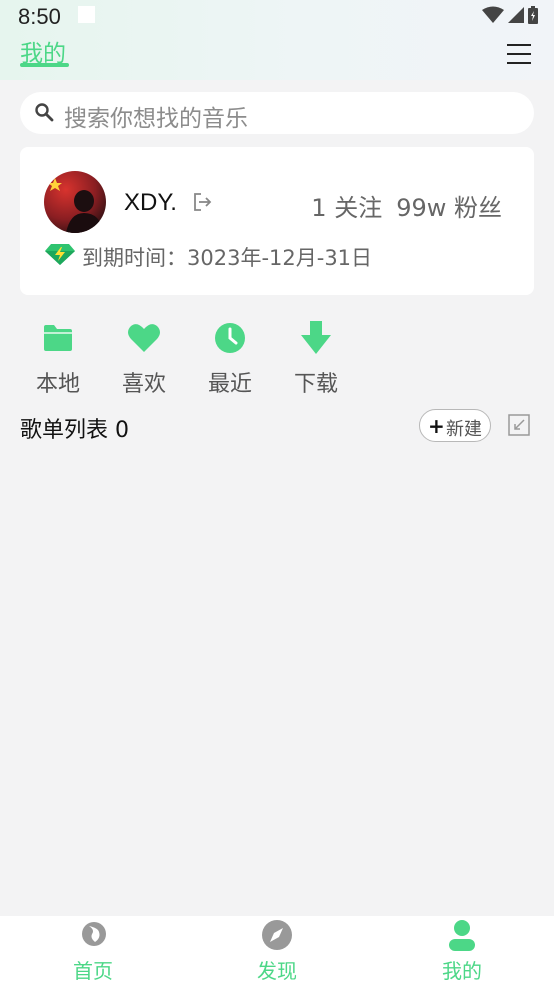 The height and width of the screenshot is (984, 554). I want to click on plus-icon: +, so click(436, 426).